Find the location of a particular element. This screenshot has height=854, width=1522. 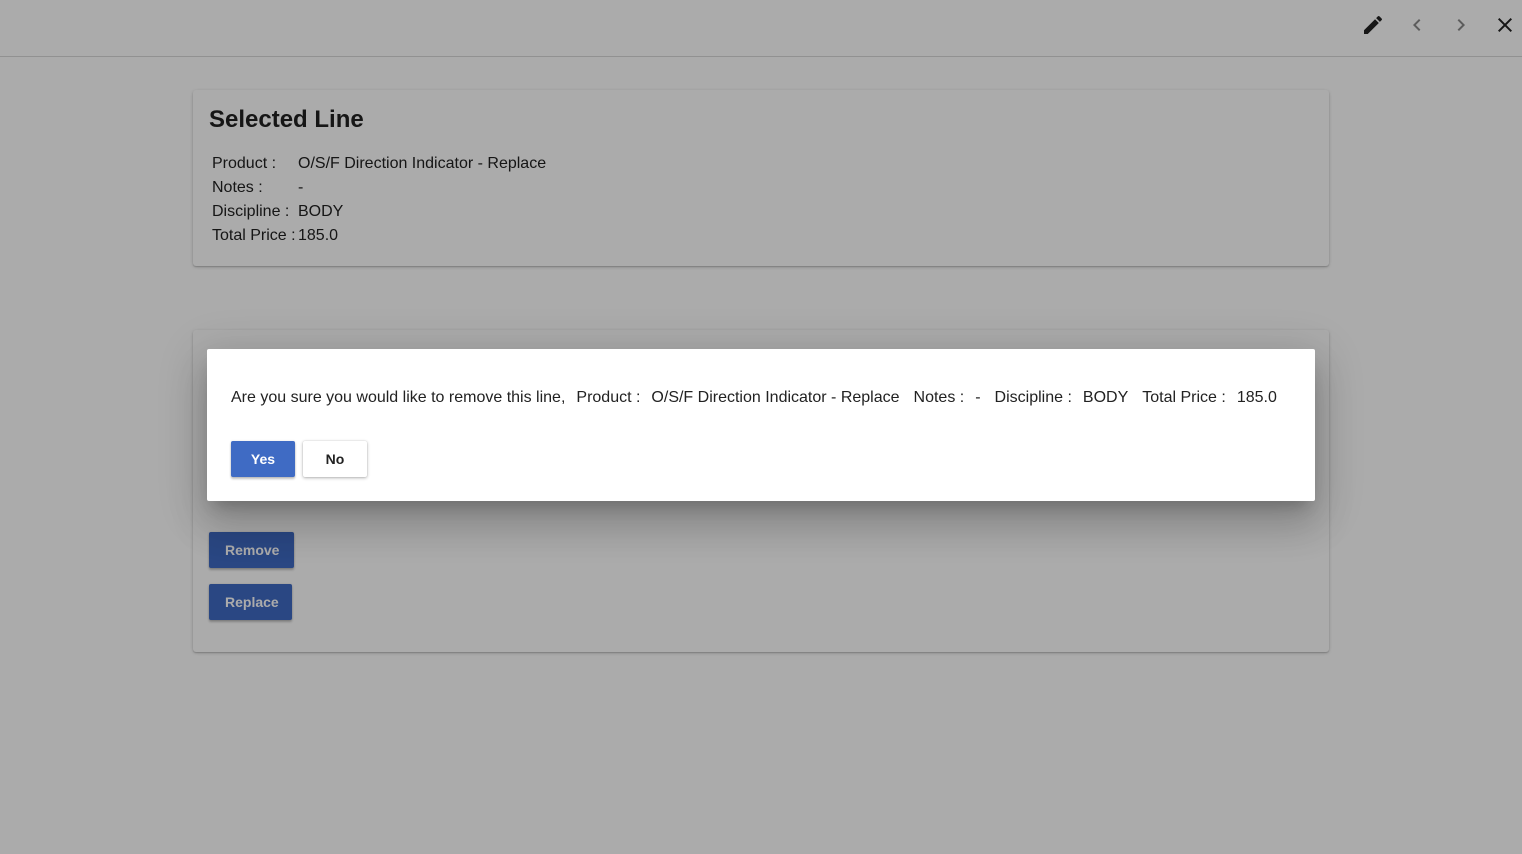

yes-button: Yes is located at coordinates (263, 459).